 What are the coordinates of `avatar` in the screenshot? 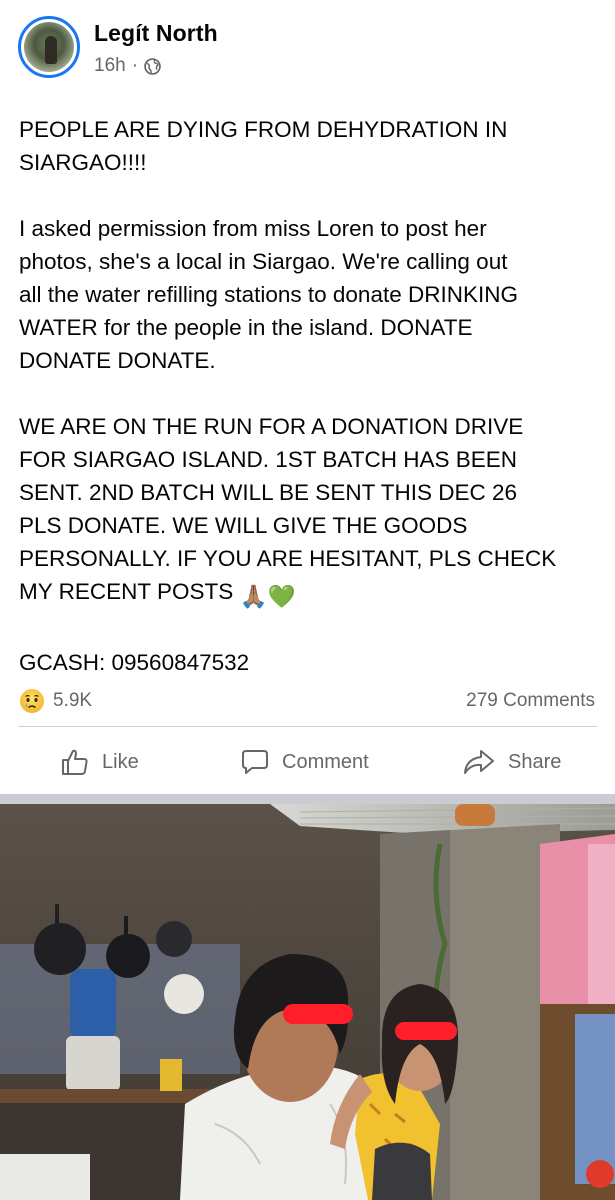 It's located at (49, 47).